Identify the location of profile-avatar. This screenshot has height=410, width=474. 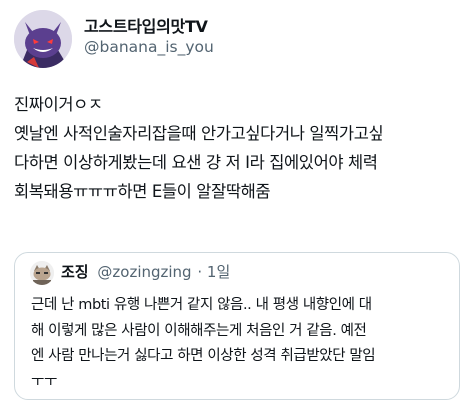
(43, 39).